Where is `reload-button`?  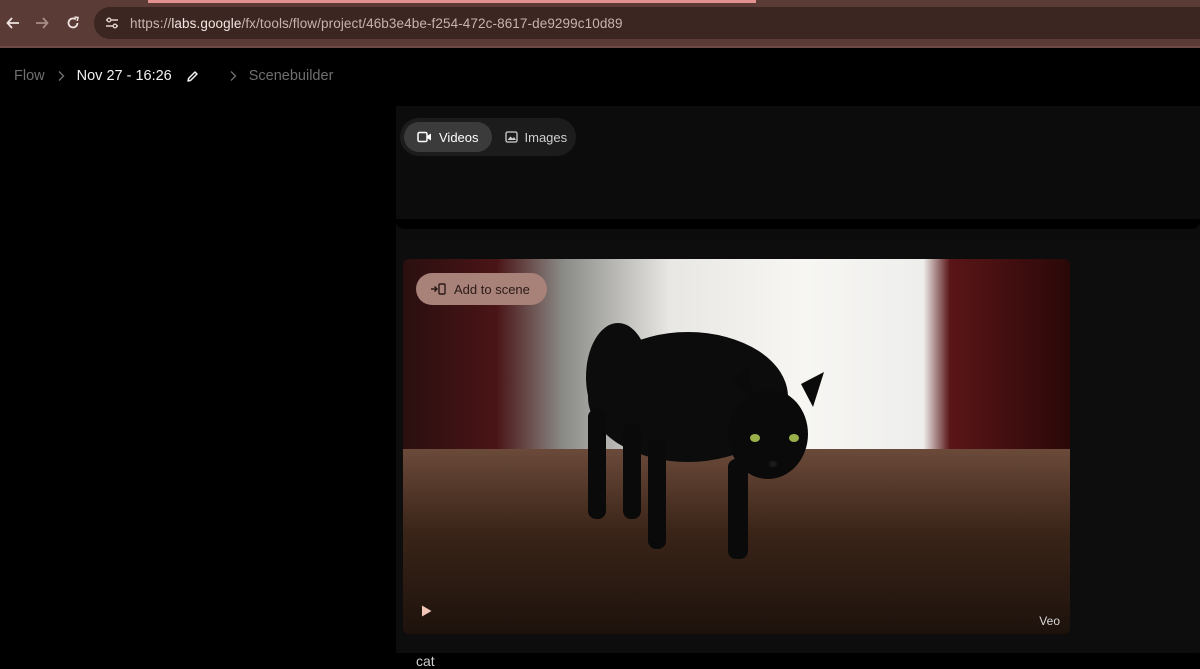 reload-button is located at coordinates (73, 23).